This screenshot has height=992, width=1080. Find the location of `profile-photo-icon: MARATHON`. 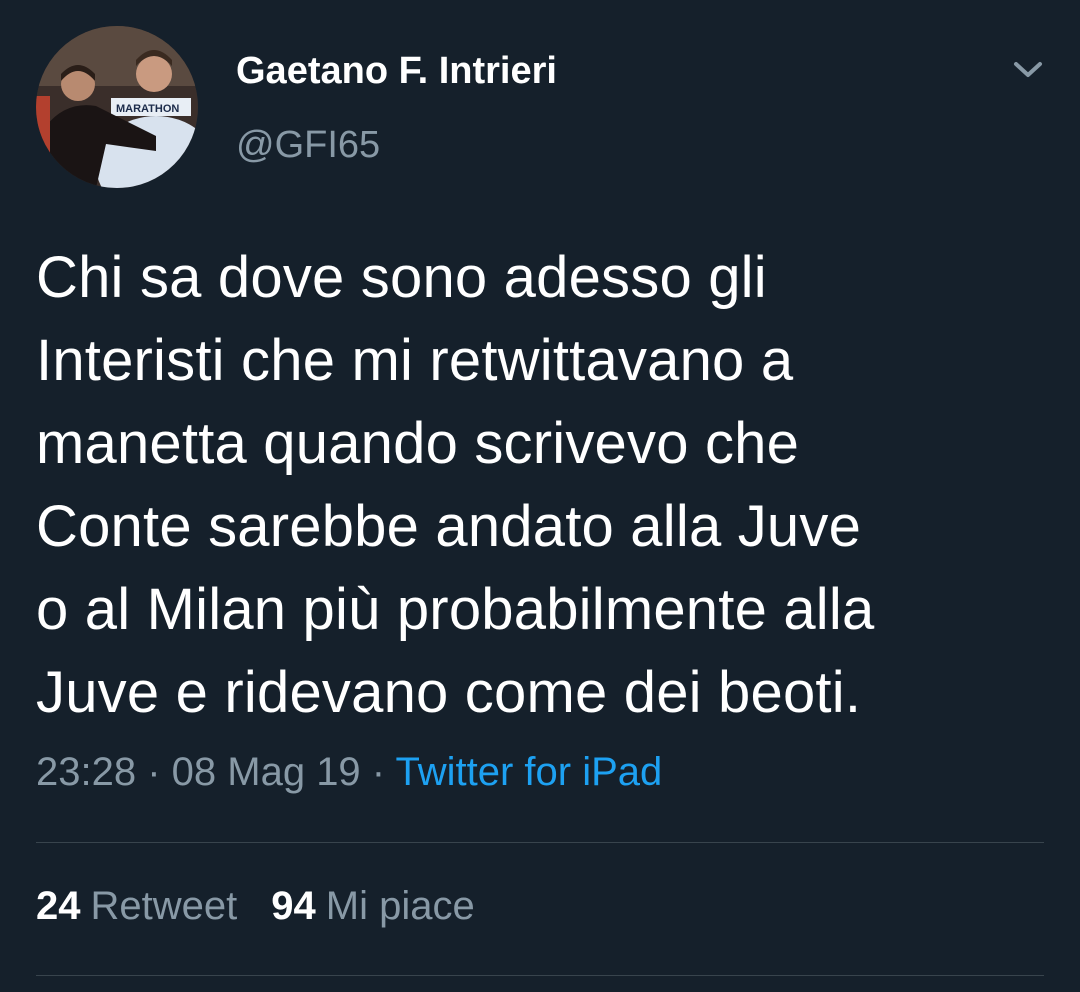

profile-photo-icon: MARATHON is located at coordinates (117, 107).